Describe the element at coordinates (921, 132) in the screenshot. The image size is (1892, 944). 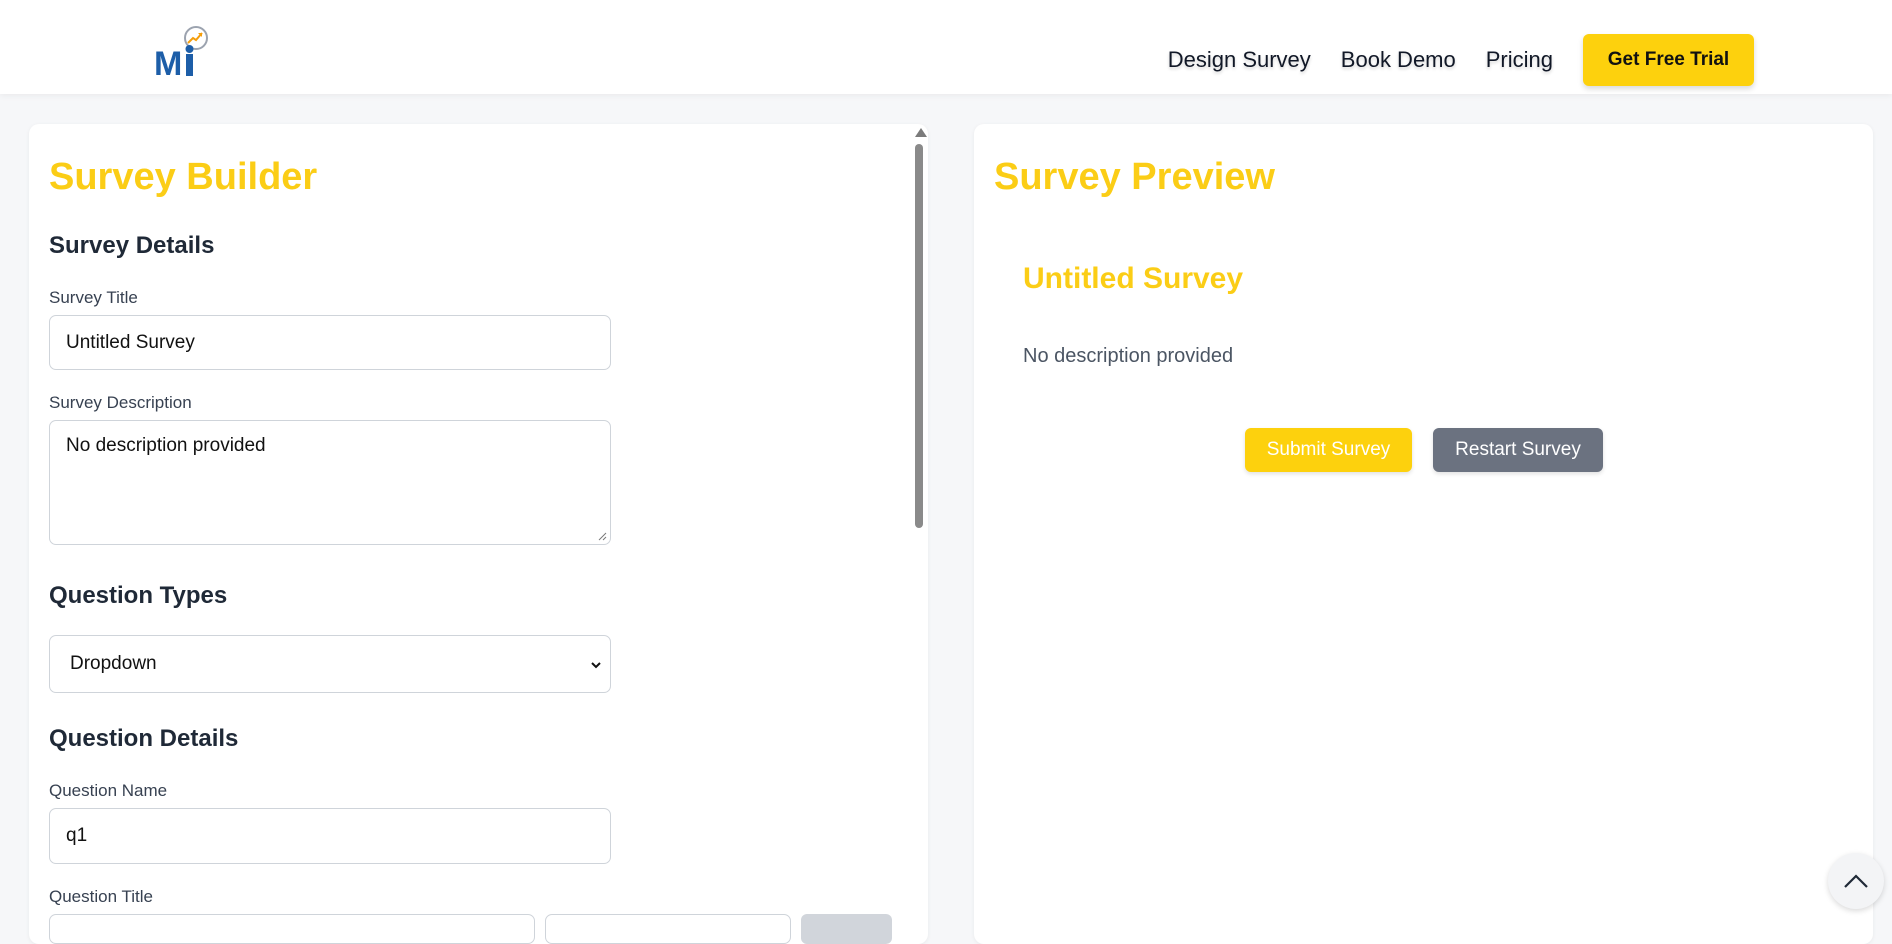
I see `scroll-up-arrow-icon` at that location.